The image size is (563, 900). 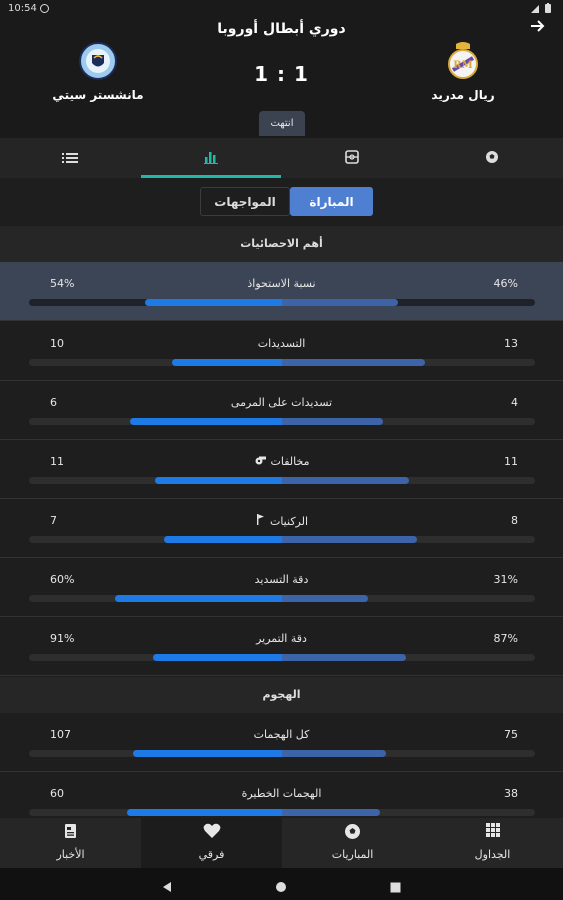 I want to click on stats-bars-icon, so click(x=211, y=158).